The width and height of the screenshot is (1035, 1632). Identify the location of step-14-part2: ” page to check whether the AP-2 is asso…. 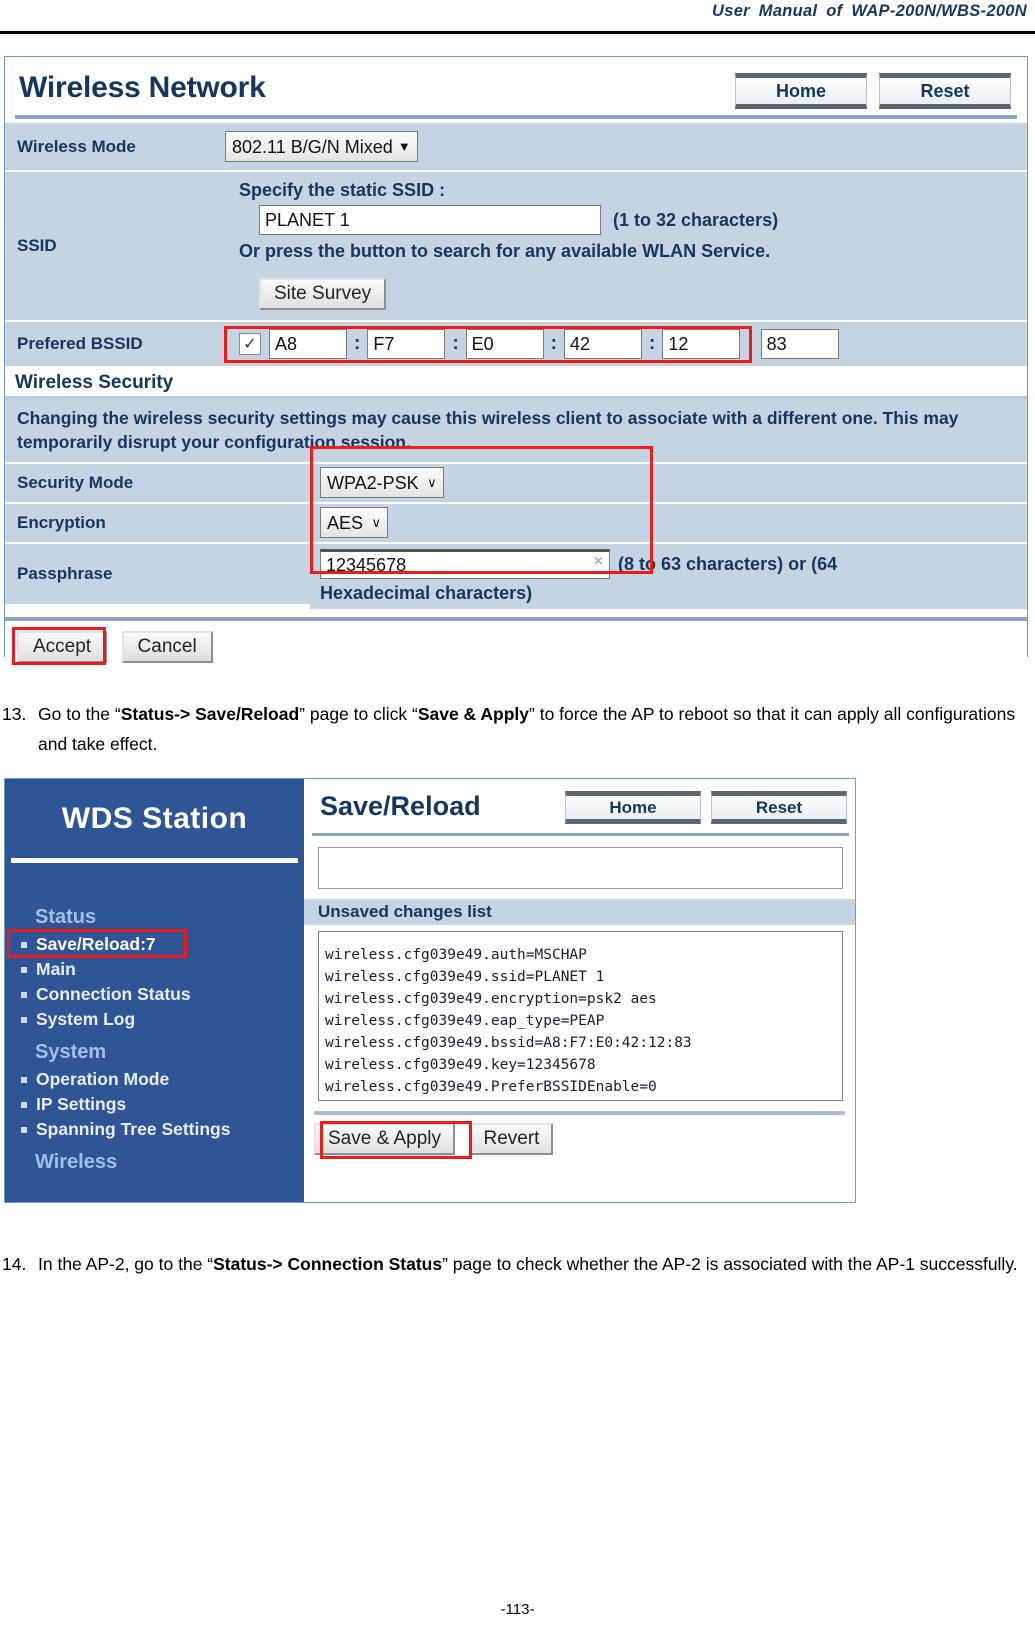
(730, 1264).